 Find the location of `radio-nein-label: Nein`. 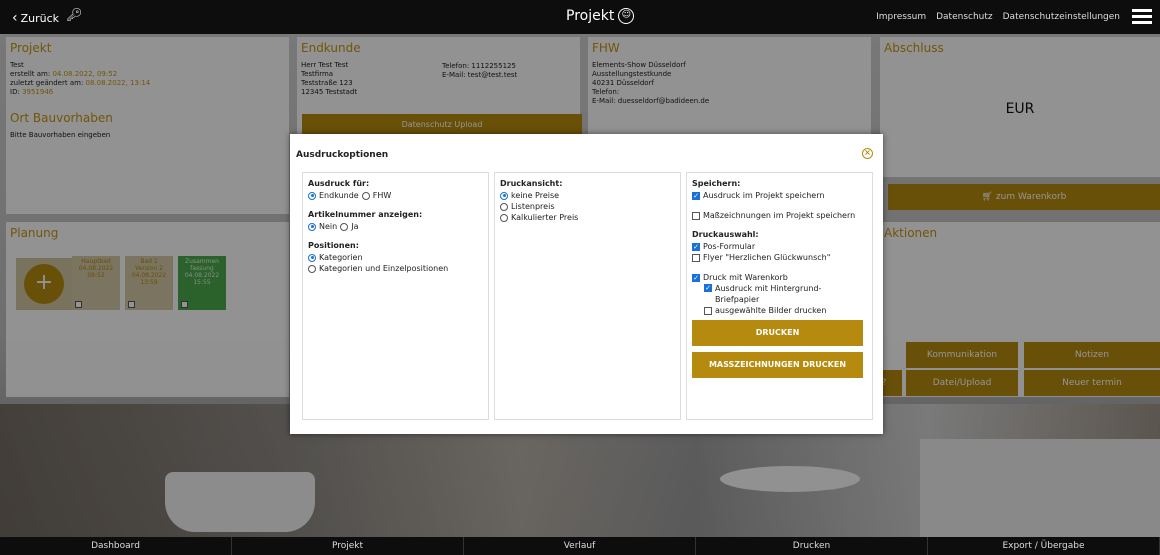

radio-nein-label: Nein is located at coordinates (328, 226).